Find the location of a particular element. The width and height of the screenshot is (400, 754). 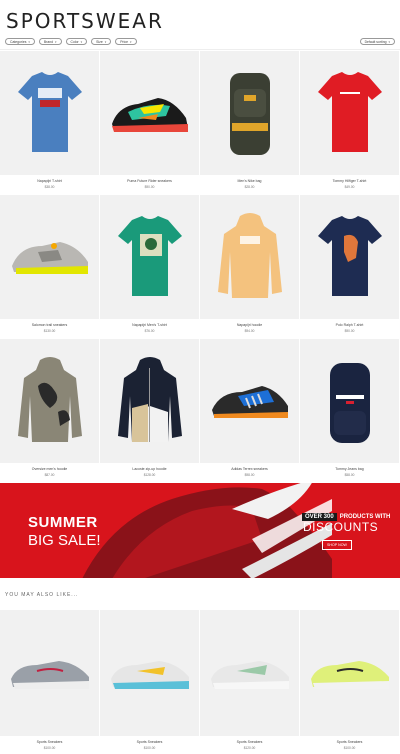

product-card: Napapijri Men's T-shirt $76.00 is located at coordinates (150, 267).